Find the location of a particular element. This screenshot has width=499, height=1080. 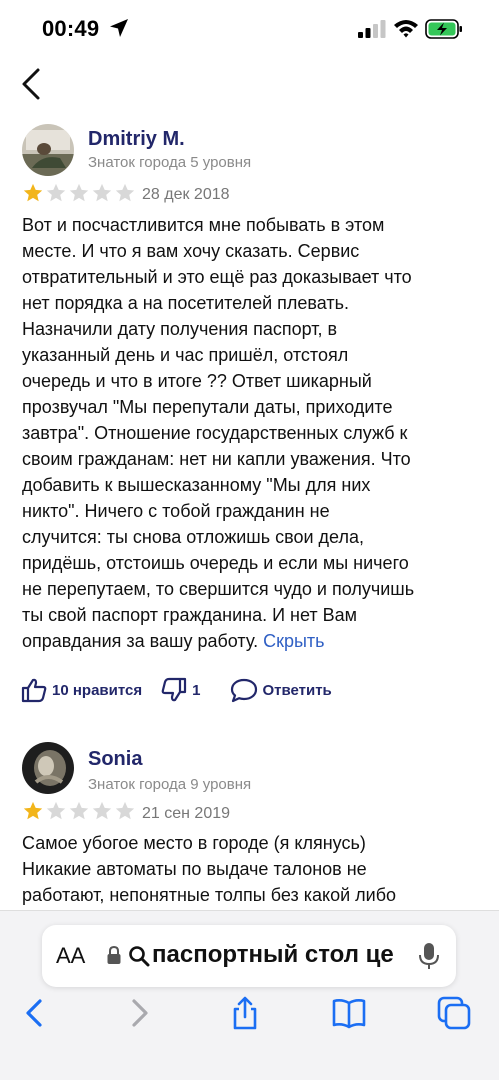

forward-icon is located at coordinates (140, 1013).